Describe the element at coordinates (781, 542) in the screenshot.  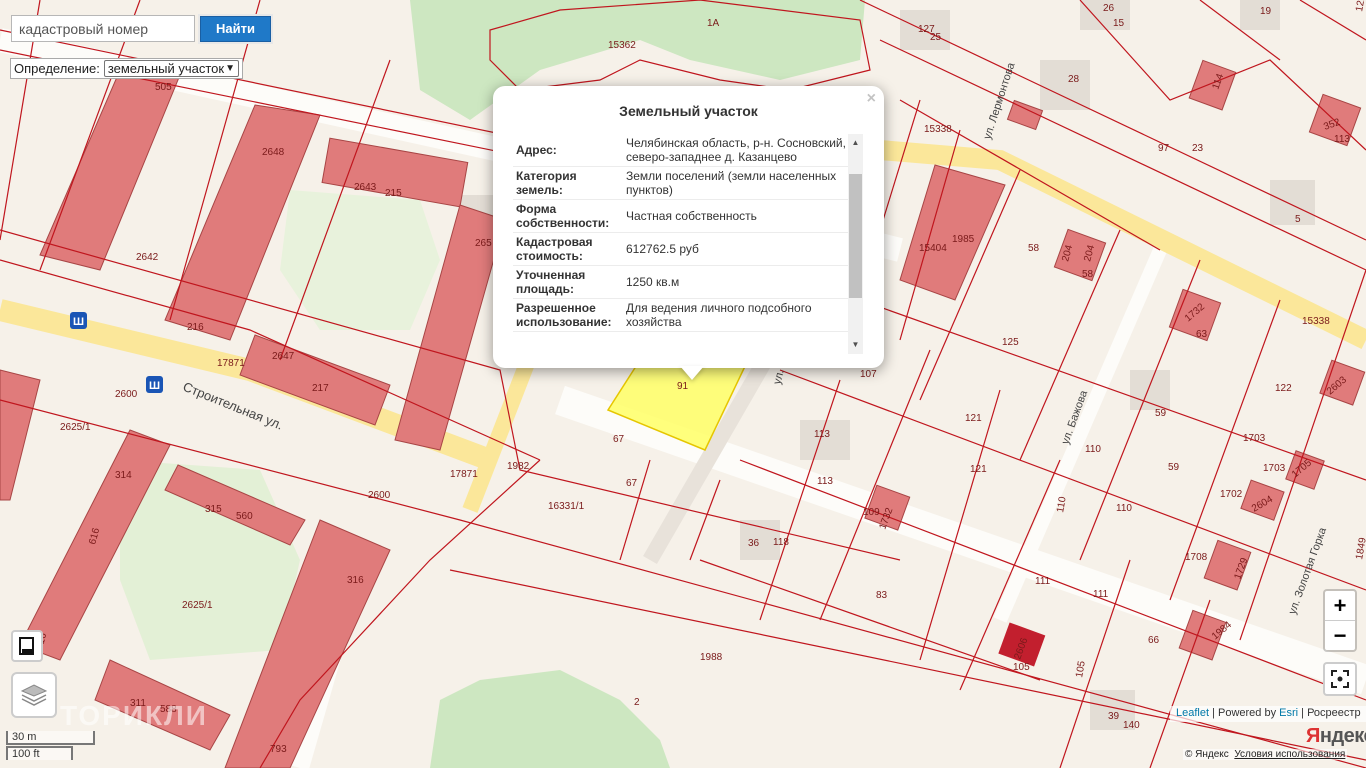
I see `svg-text: 118` at that location.